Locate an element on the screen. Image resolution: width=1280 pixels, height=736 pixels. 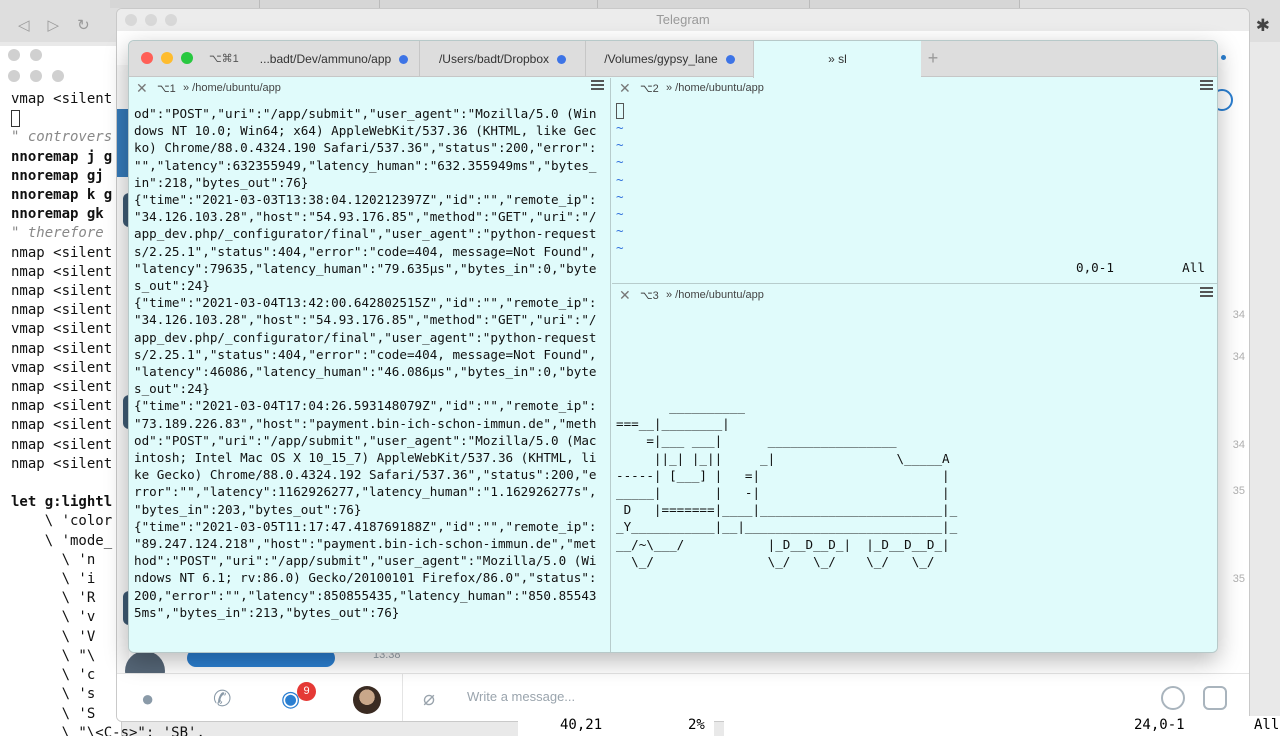
ascii-art-line: -----| [___] | =| | is located at coordinates (783, 475).